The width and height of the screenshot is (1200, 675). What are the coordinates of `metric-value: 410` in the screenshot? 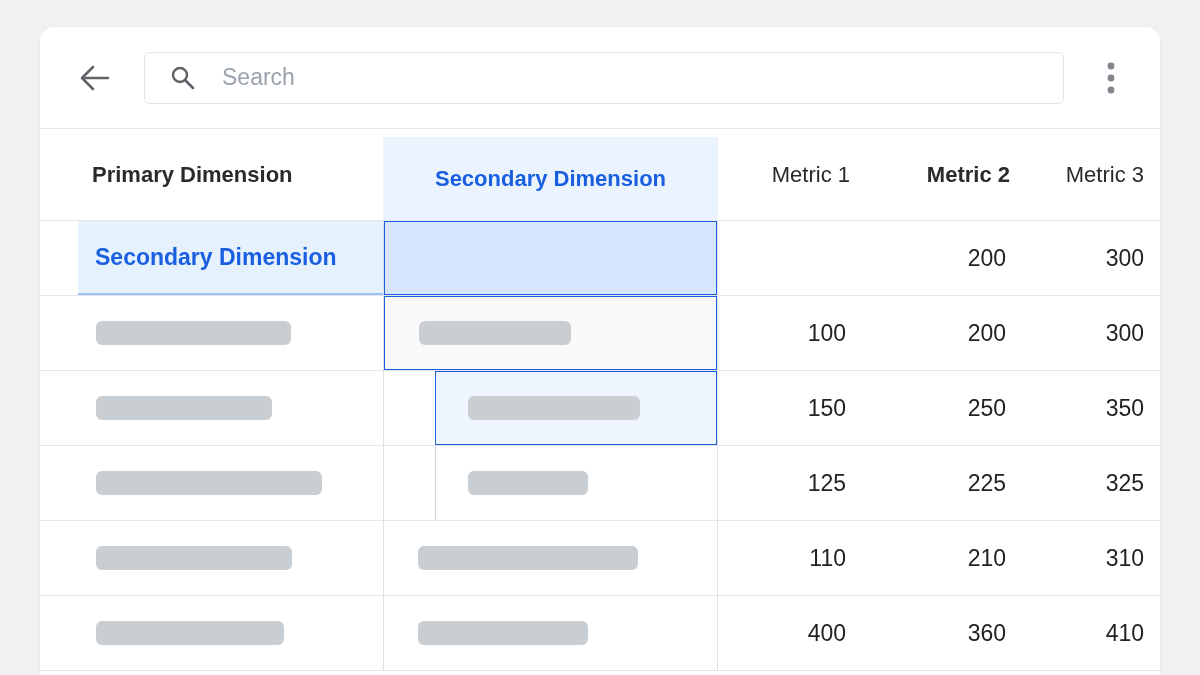 It's located at (1124, 633).